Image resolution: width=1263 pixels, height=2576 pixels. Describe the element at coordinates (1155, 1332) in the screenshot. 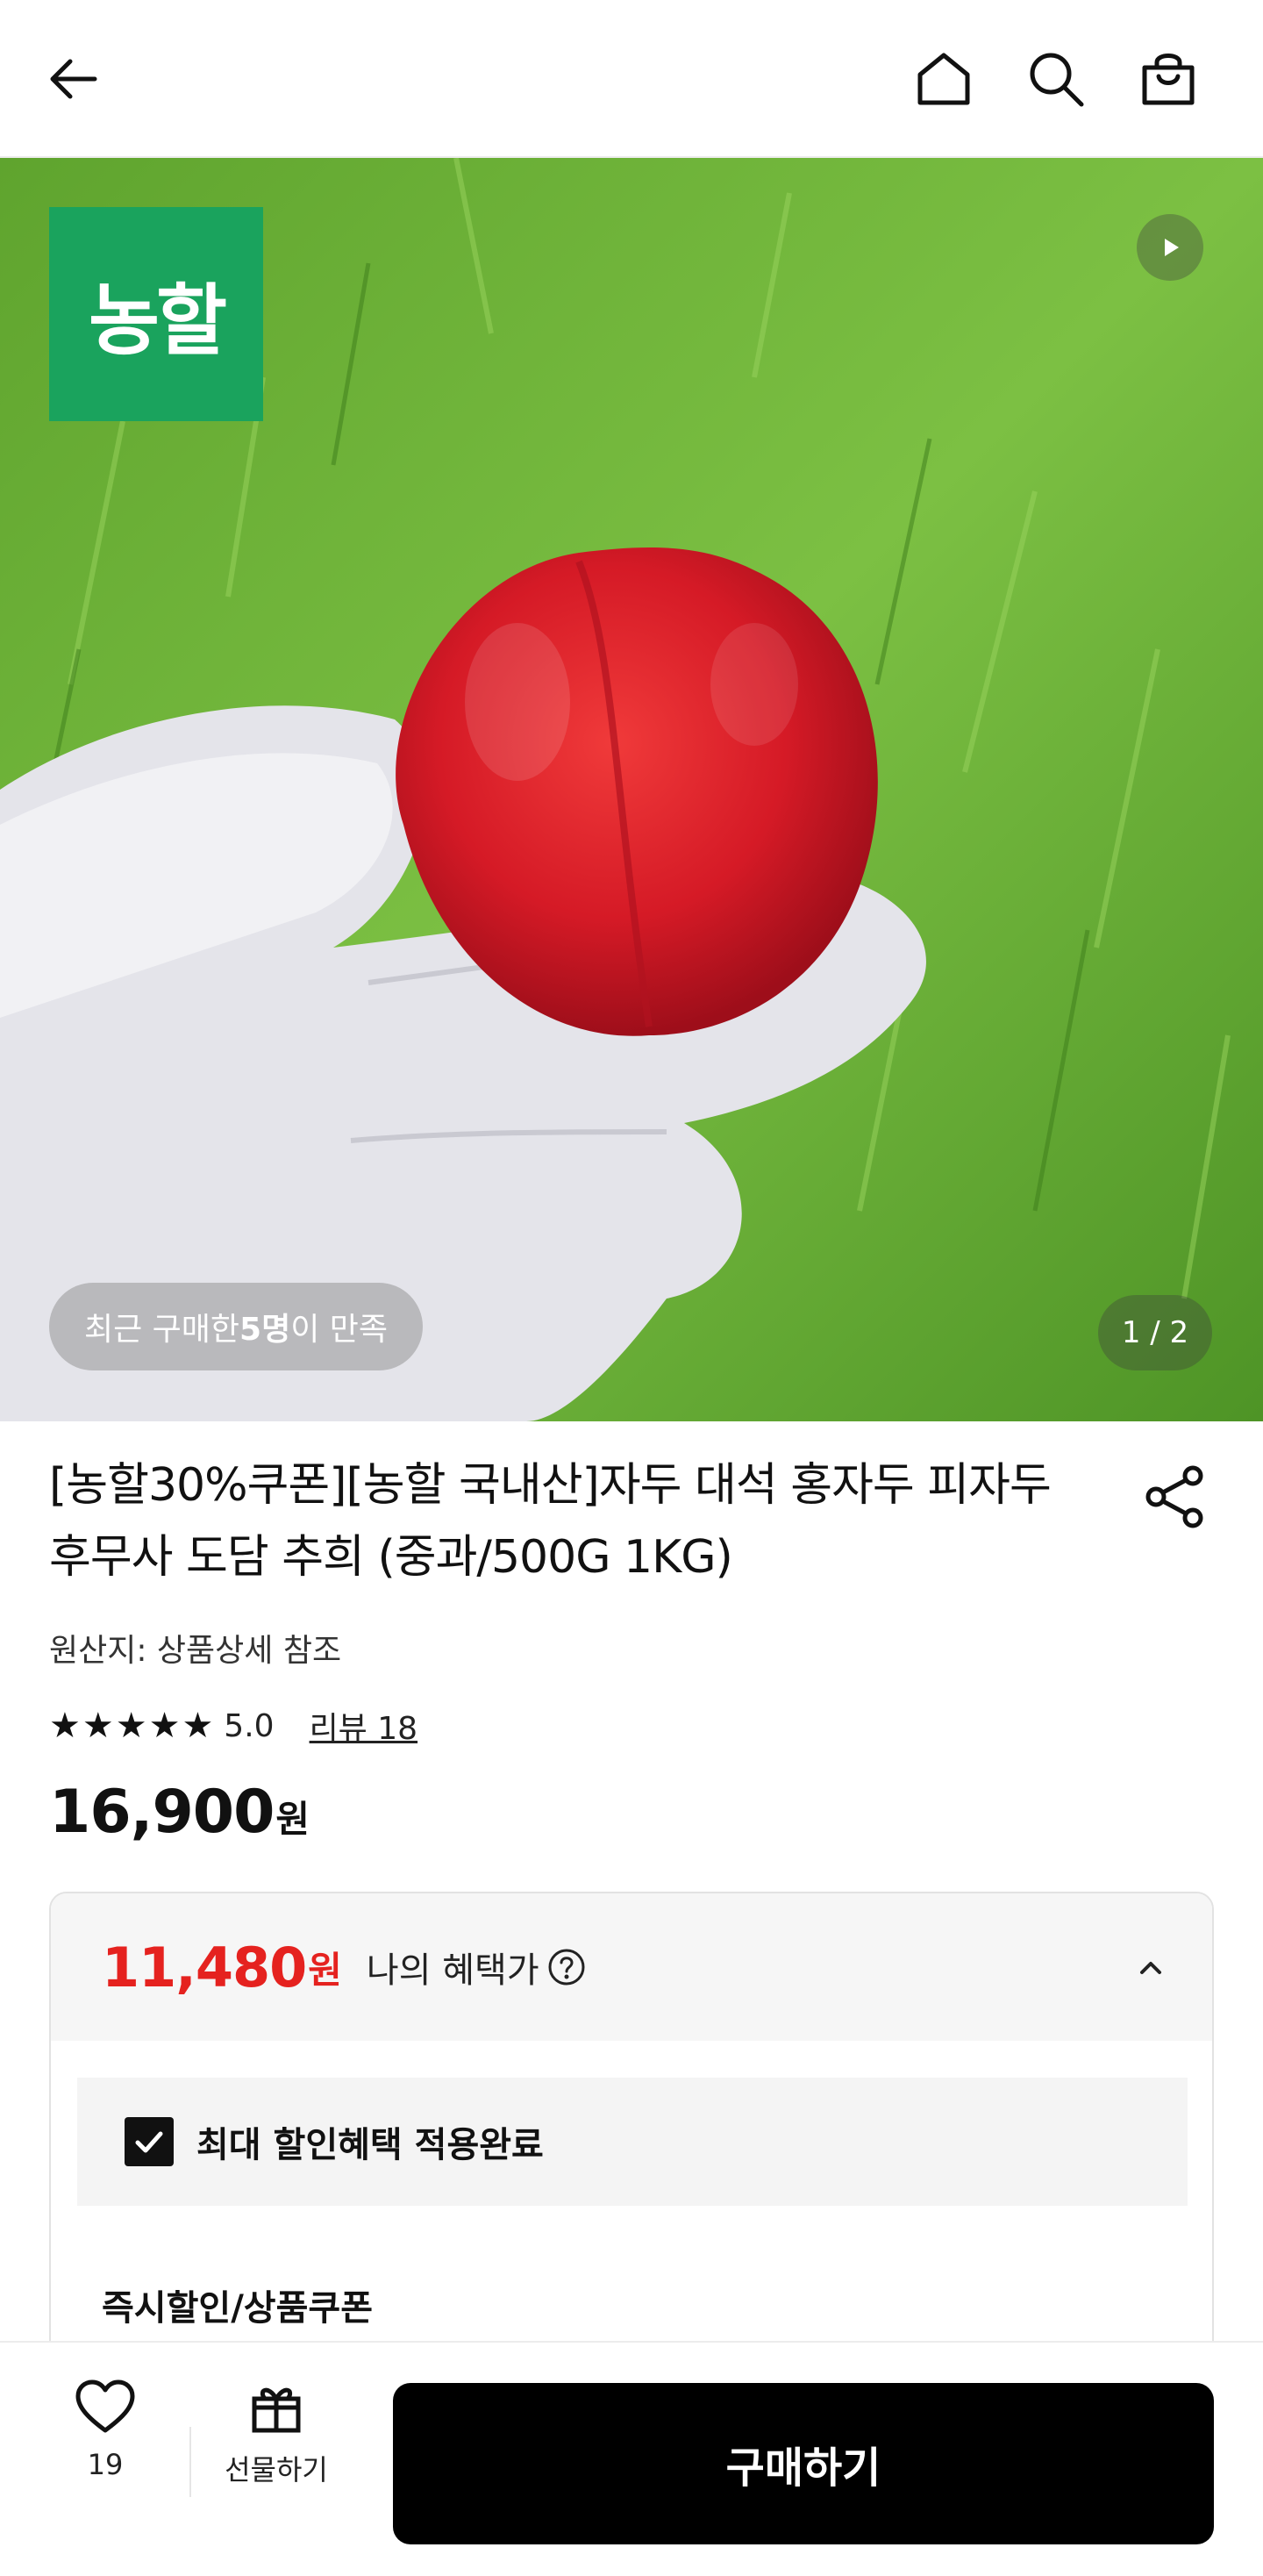

I see `image-pager: 1 / 2` at that location.